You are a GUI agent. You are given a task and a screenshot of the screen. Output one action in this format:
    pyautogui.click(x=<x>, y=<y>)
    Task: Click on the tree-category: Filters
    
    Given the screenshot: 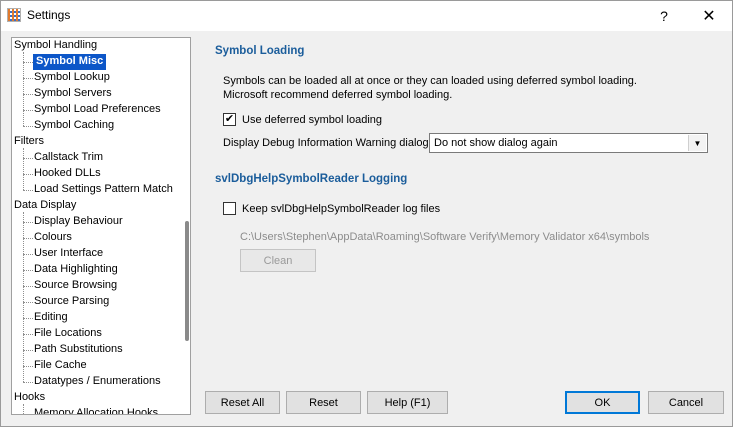 What is the action you would take?
    pyautogui.click(x=29, y=142)
    